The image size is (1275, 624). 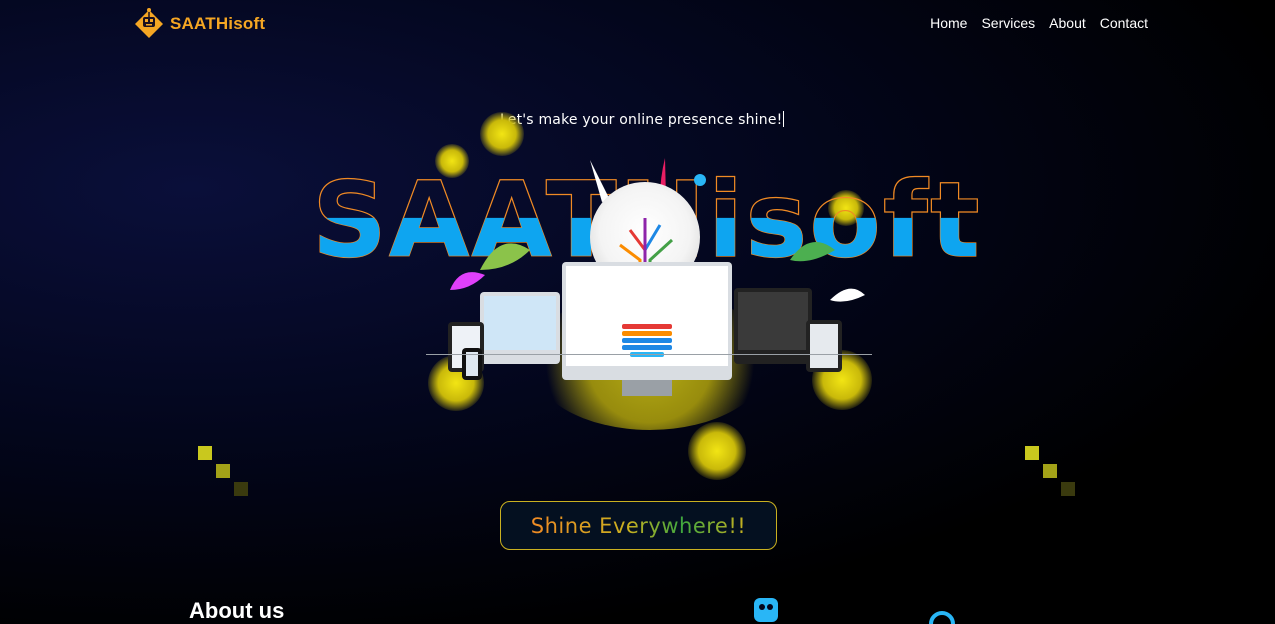 What do you see at coordinates (942, 617) in the screenshot?
I see `ring-icon` at bounding box center [942, 617].